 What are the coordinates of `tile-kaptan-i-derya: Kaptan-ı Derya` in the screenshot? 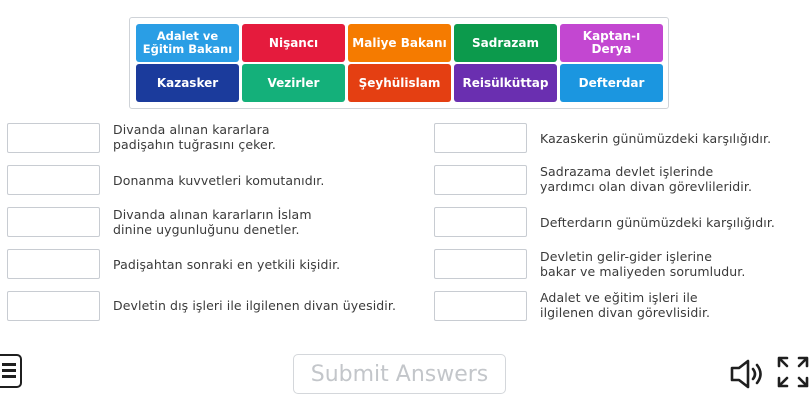 It's located at (611, 43).